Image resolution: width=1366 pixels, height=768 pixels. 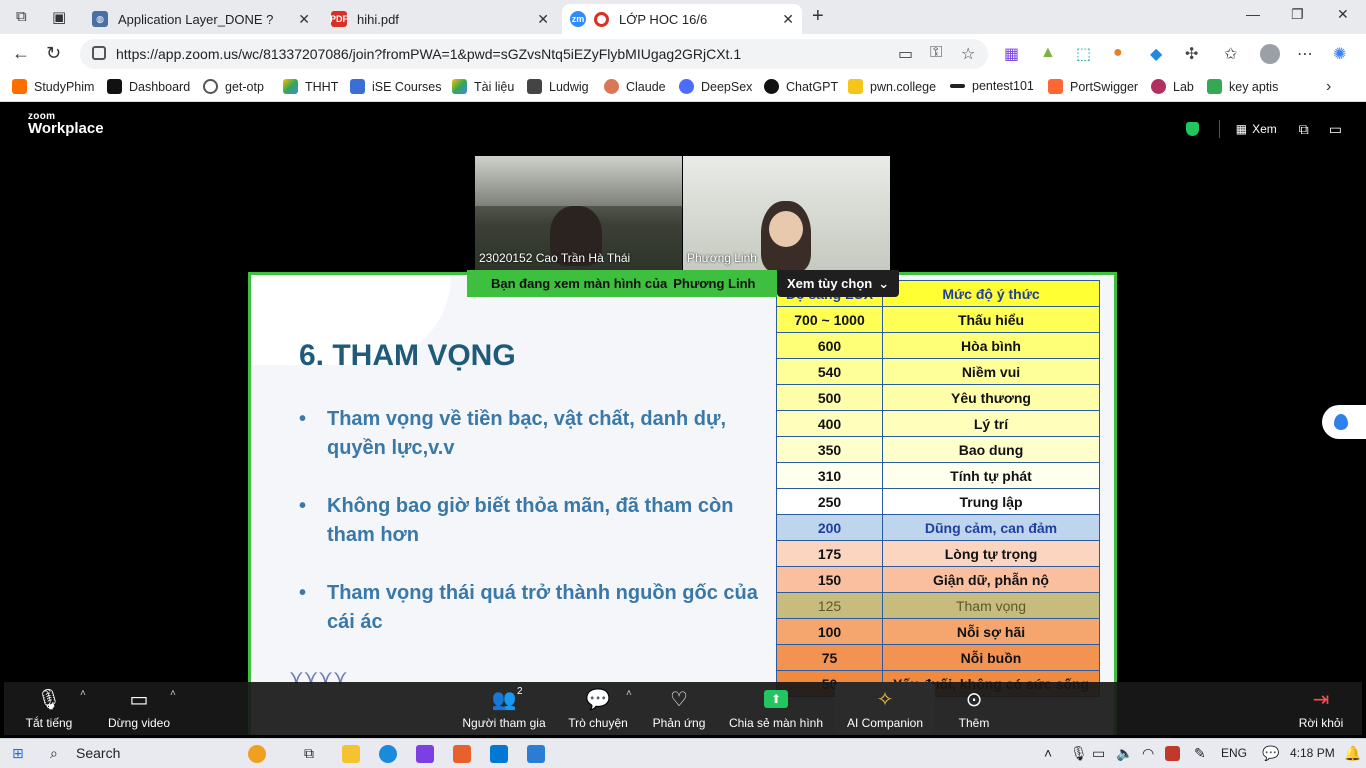 What do you see at coordinates (139, 708) in the screenshot?
I see `stop-video-button: ▭ Dừng video` at bounding box center [139, 708].